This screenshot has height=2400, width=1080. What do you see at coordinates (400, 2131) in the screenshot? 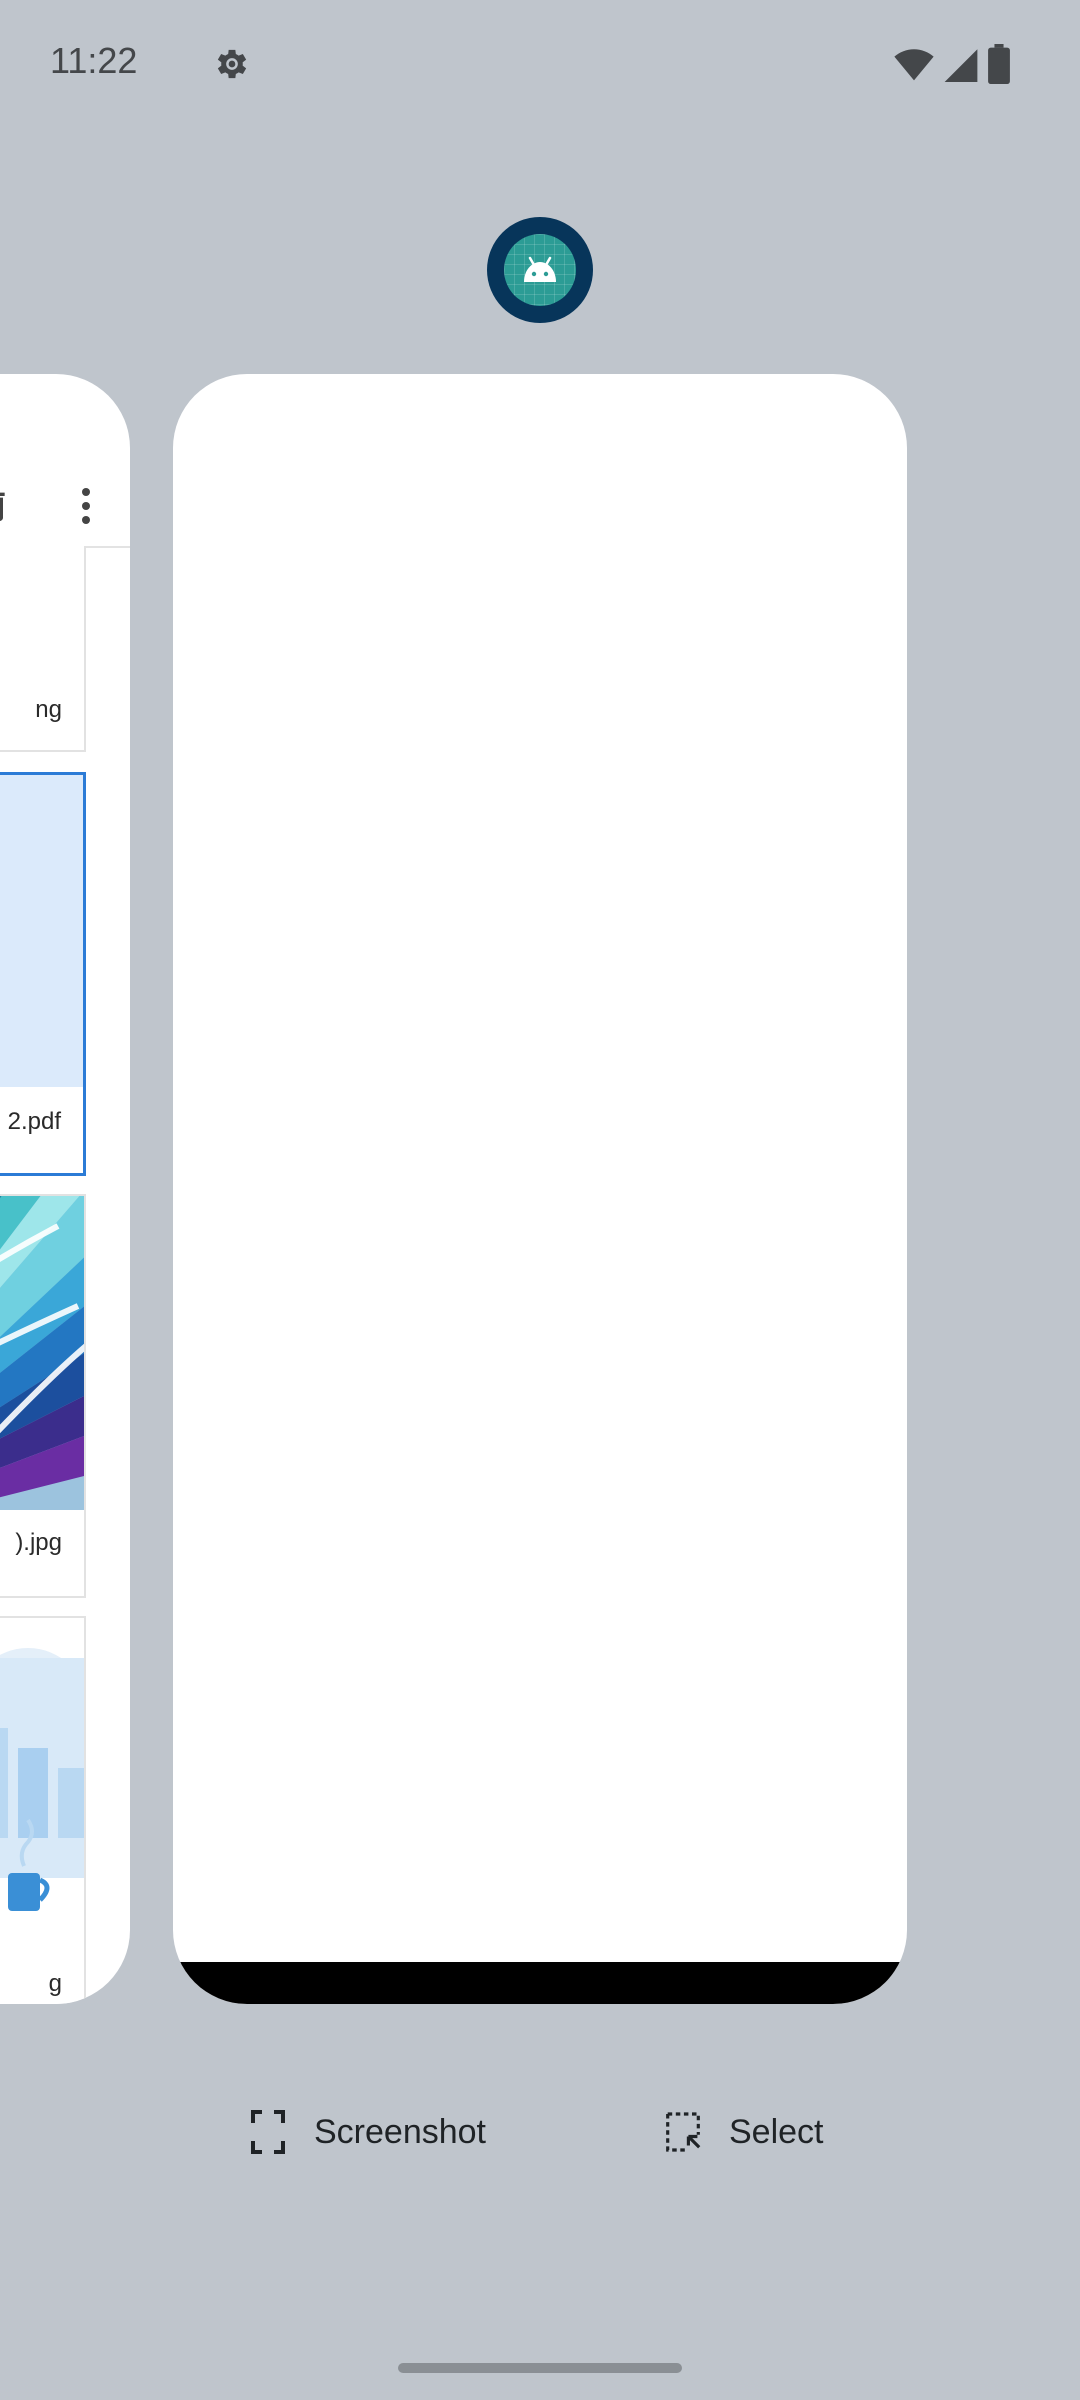
I see `screenshot-label: Screenshot` at bounding box center [400, 2131].